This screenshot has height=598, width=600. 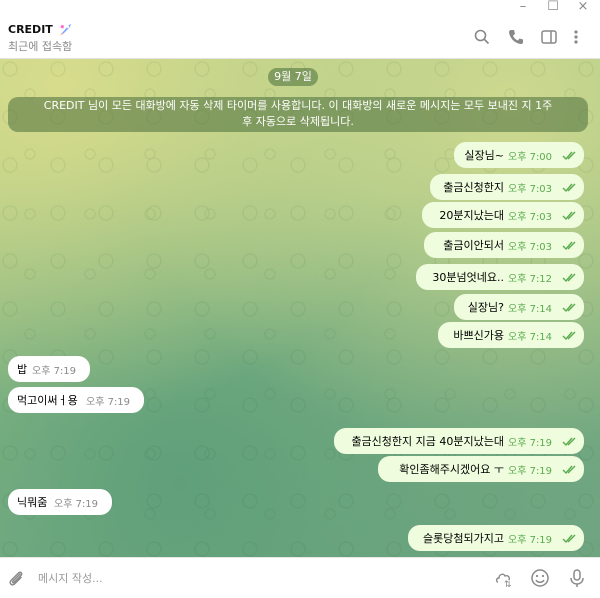 I want to click on message-composer: 메시지 작성... ⇅, so click(x=300, y=577).